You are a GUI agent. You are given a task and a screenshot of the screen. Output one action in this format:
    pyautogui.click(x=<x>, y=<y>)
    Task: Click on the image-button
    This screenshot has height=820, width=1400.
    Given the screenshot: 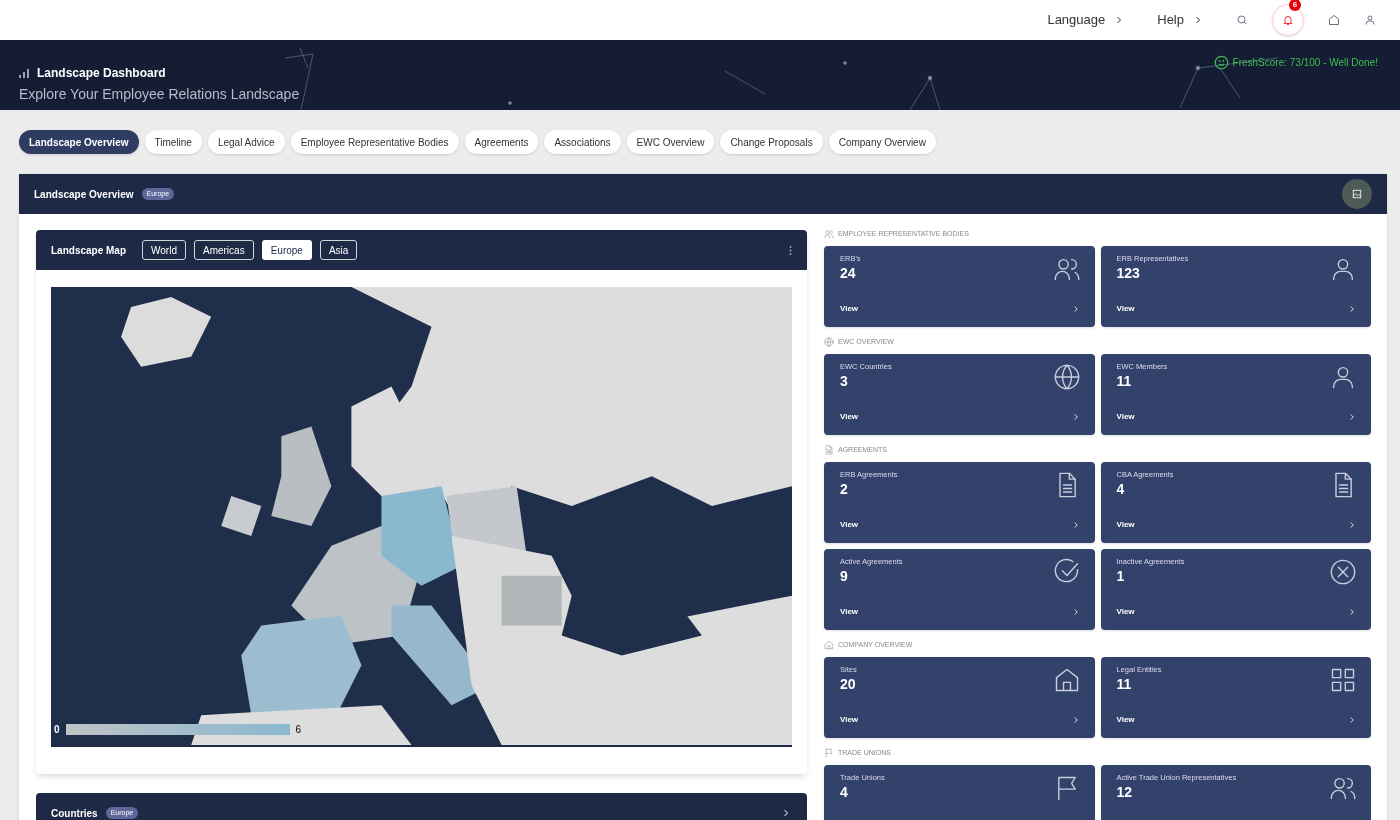 What is the action you would take?
    pyautogui.click(x=1357, y=194)
    